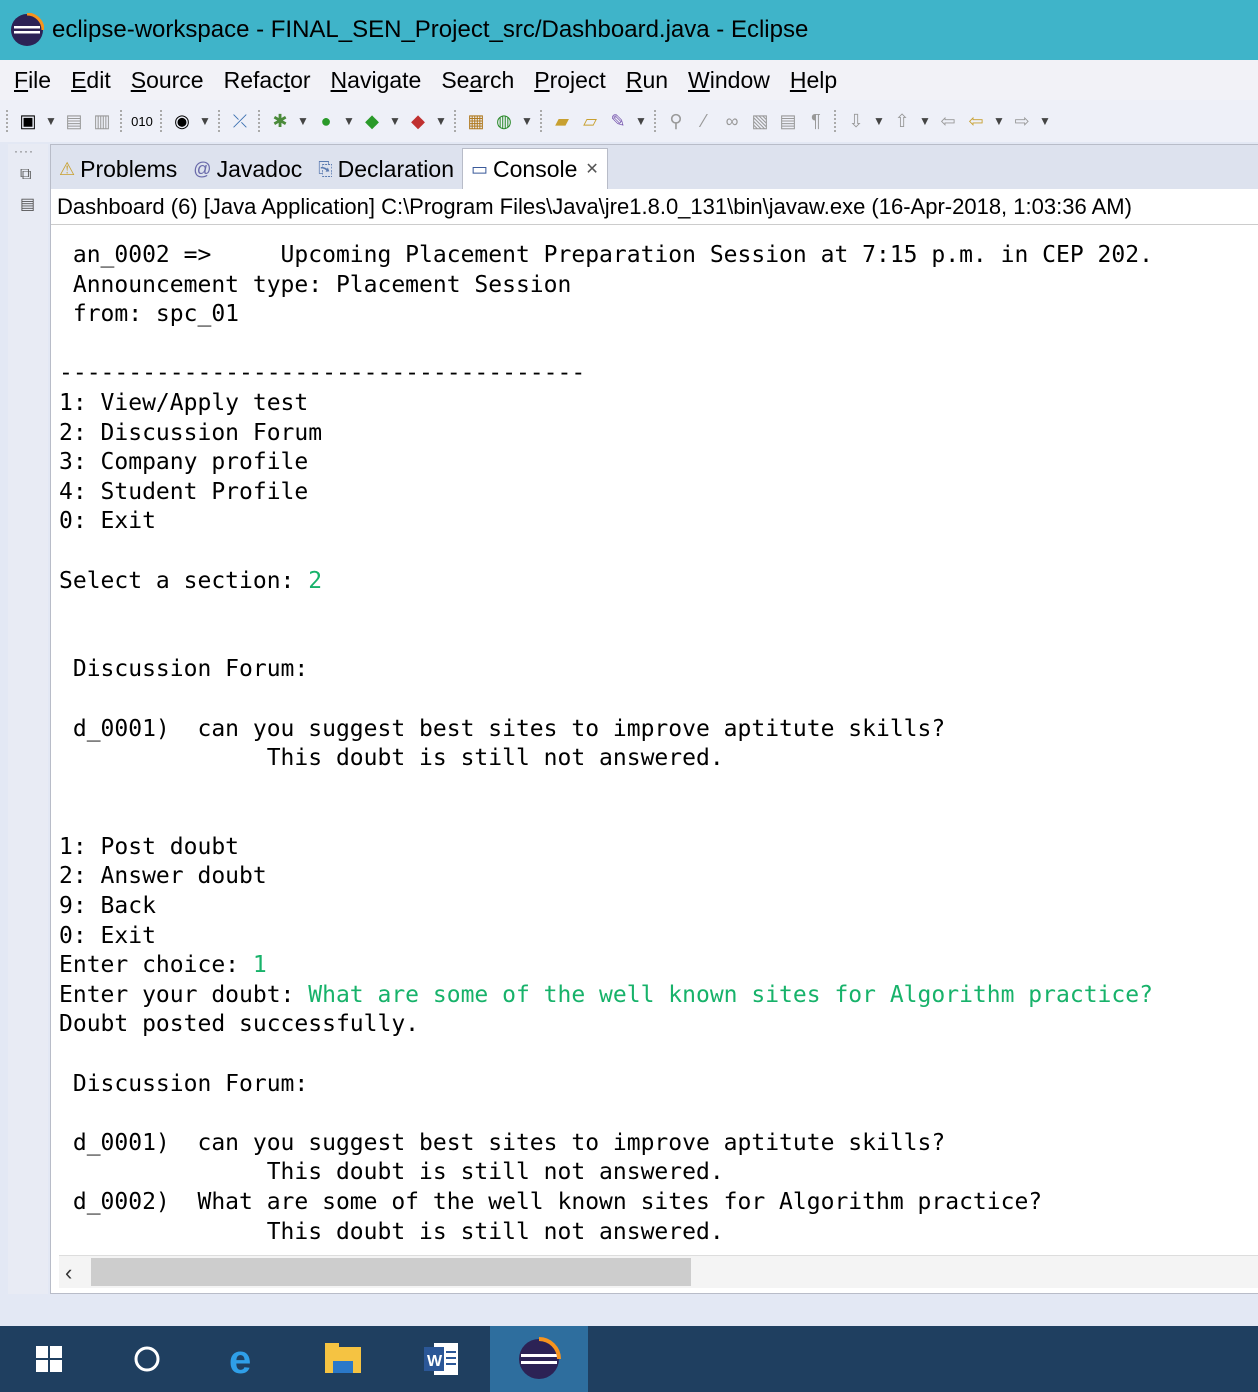 This screenshot has height=1392, width=1258. What do you see at coordinates (240, 1359) in the screenshot?
I see `svg-text: e` at bounding box center [240, 1359].